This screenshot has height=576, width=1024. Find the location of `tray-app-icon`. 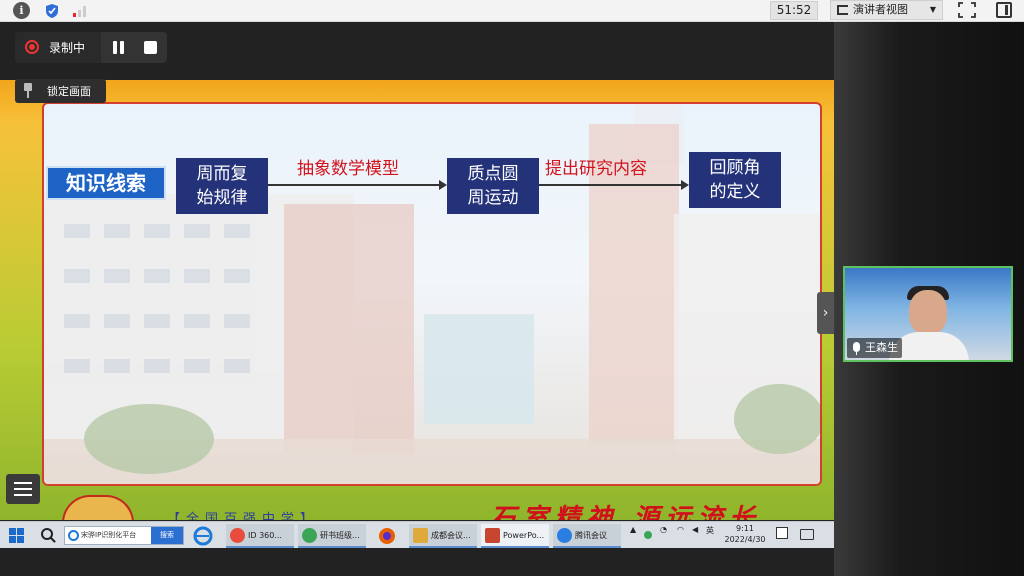

tray-app-icon is located at coordinates (648, 535).